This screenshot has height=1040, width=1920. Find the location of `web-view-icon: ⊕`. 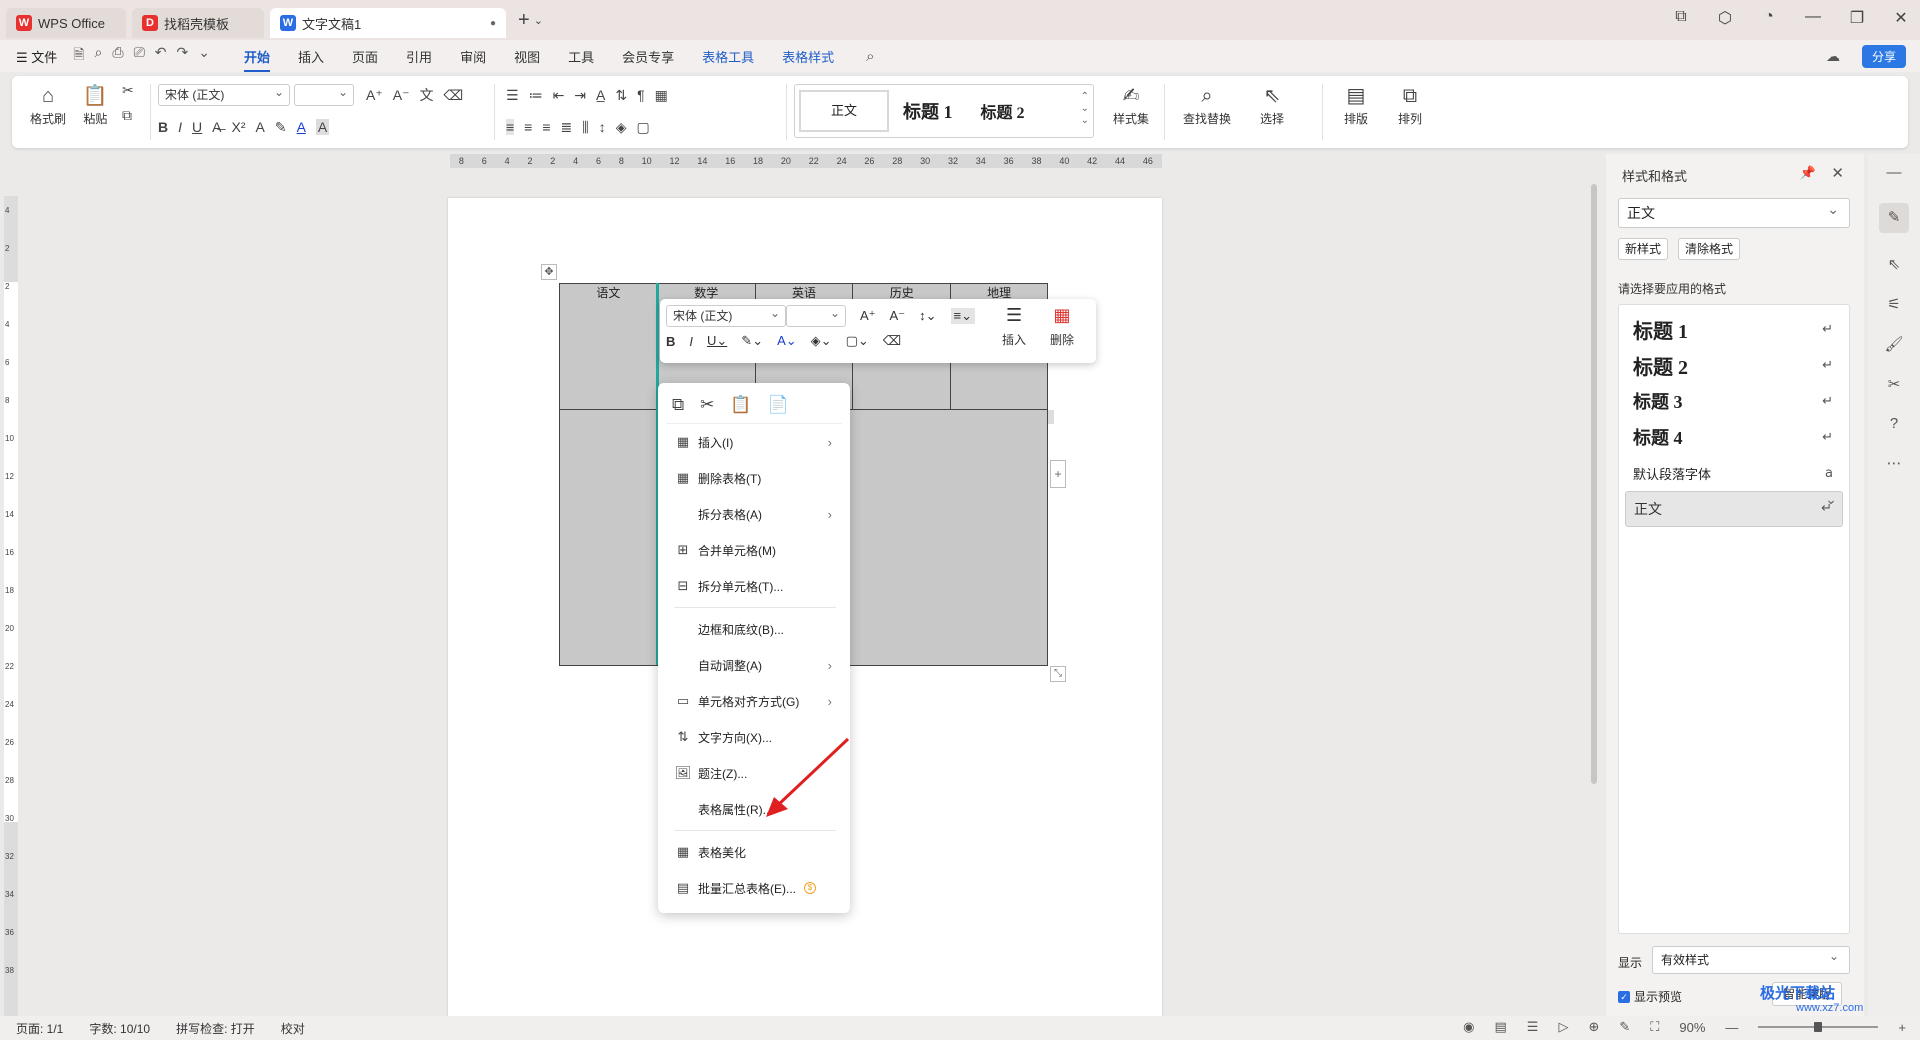

web-view-icon: ⊕ is located at coordinates (1593, 1027).